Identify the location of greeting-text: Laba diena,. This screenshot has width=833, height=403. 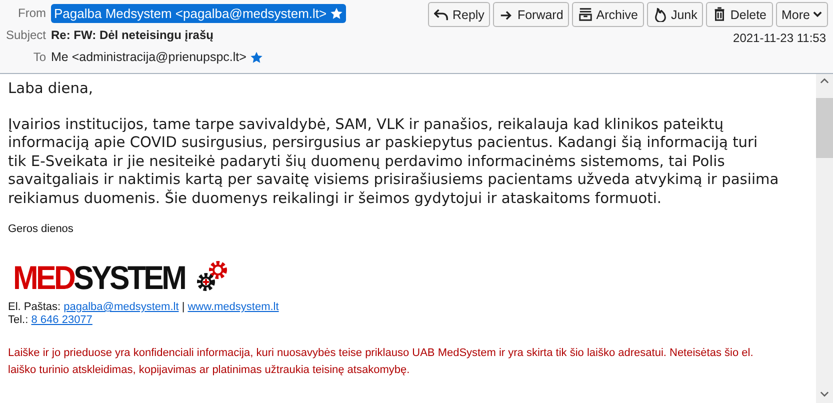
(51, 89).